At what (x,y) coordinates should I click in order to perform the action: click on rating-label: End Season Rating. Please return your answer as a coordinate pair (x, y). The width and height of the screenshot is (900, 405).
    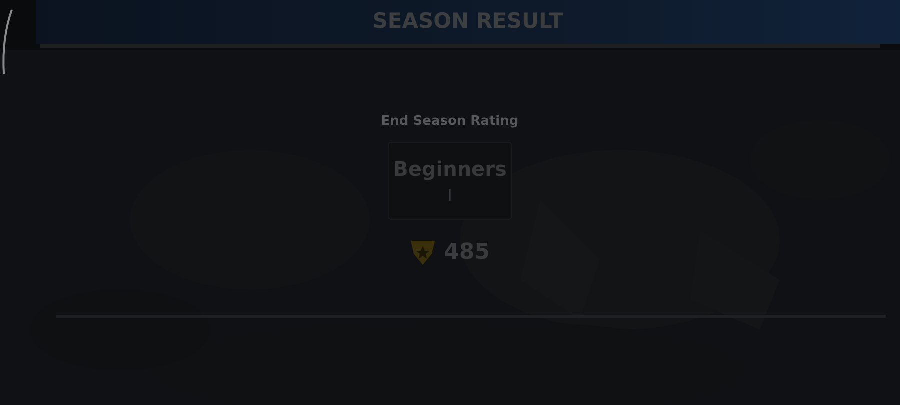
    Looking at the image, I should click on (450, 122).